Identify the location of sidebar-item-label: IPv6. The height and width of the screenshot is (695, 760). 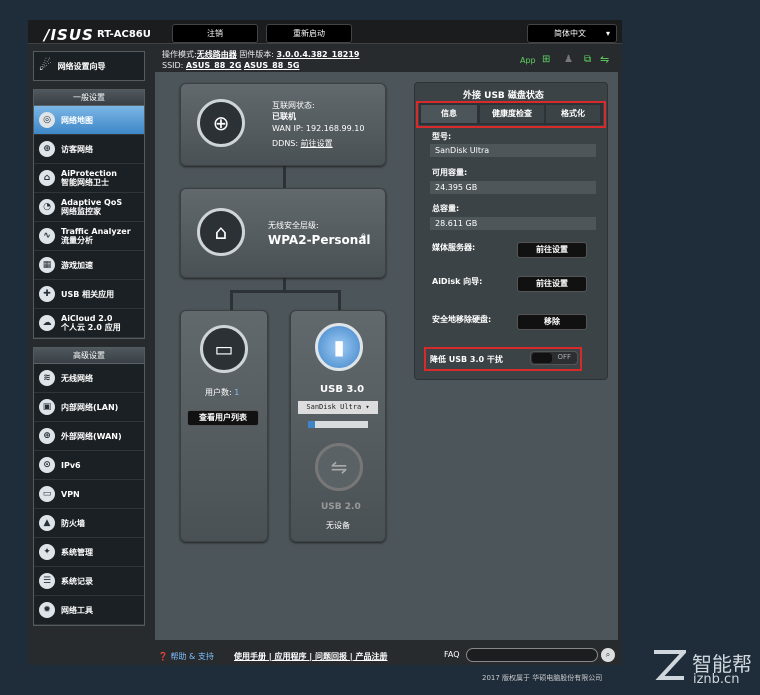
(71, 465).